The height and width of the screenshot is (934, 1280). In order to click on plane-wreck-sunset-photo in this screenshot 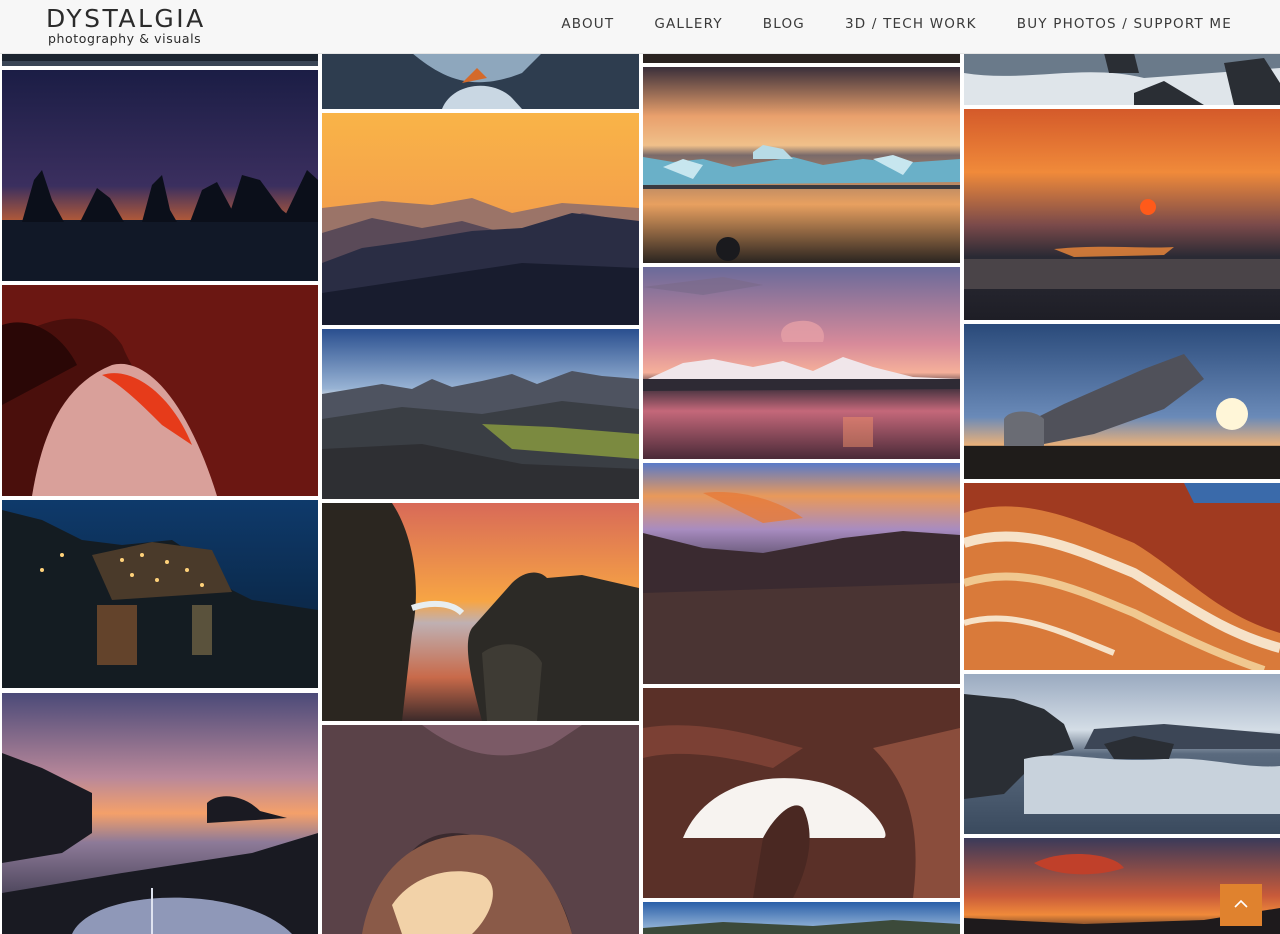, I will do `click(1122, 401)`.